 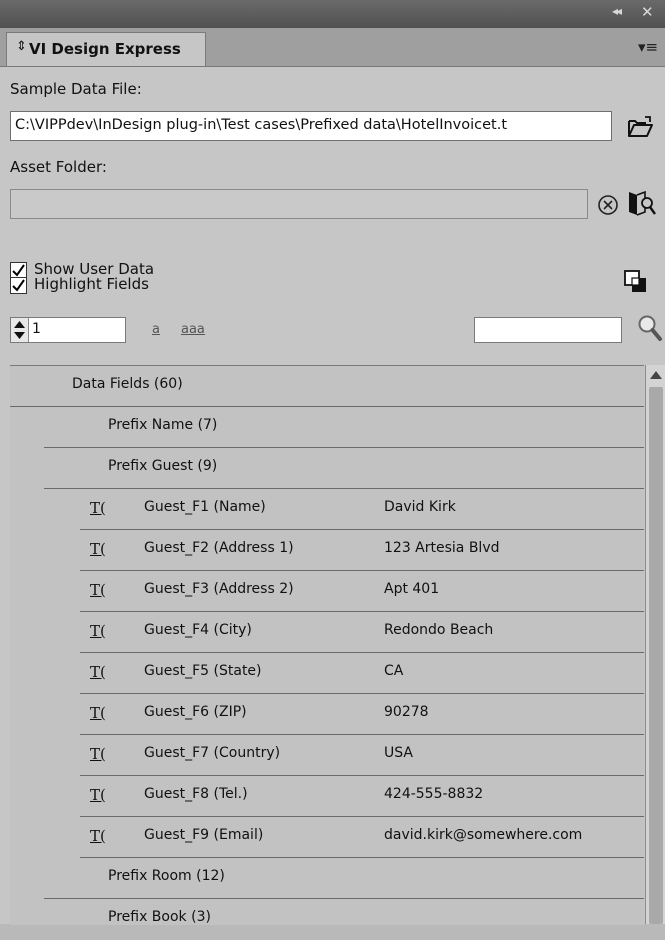 What do you see at coordinates (656, 655) in the screenshot?
I see `scrollbar-thumb` at bounding box center [656, 655].